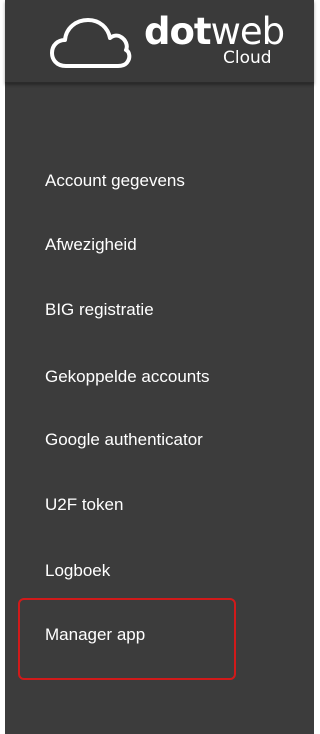  I want to click on brand-name-bold: dot, so click(178, 31).